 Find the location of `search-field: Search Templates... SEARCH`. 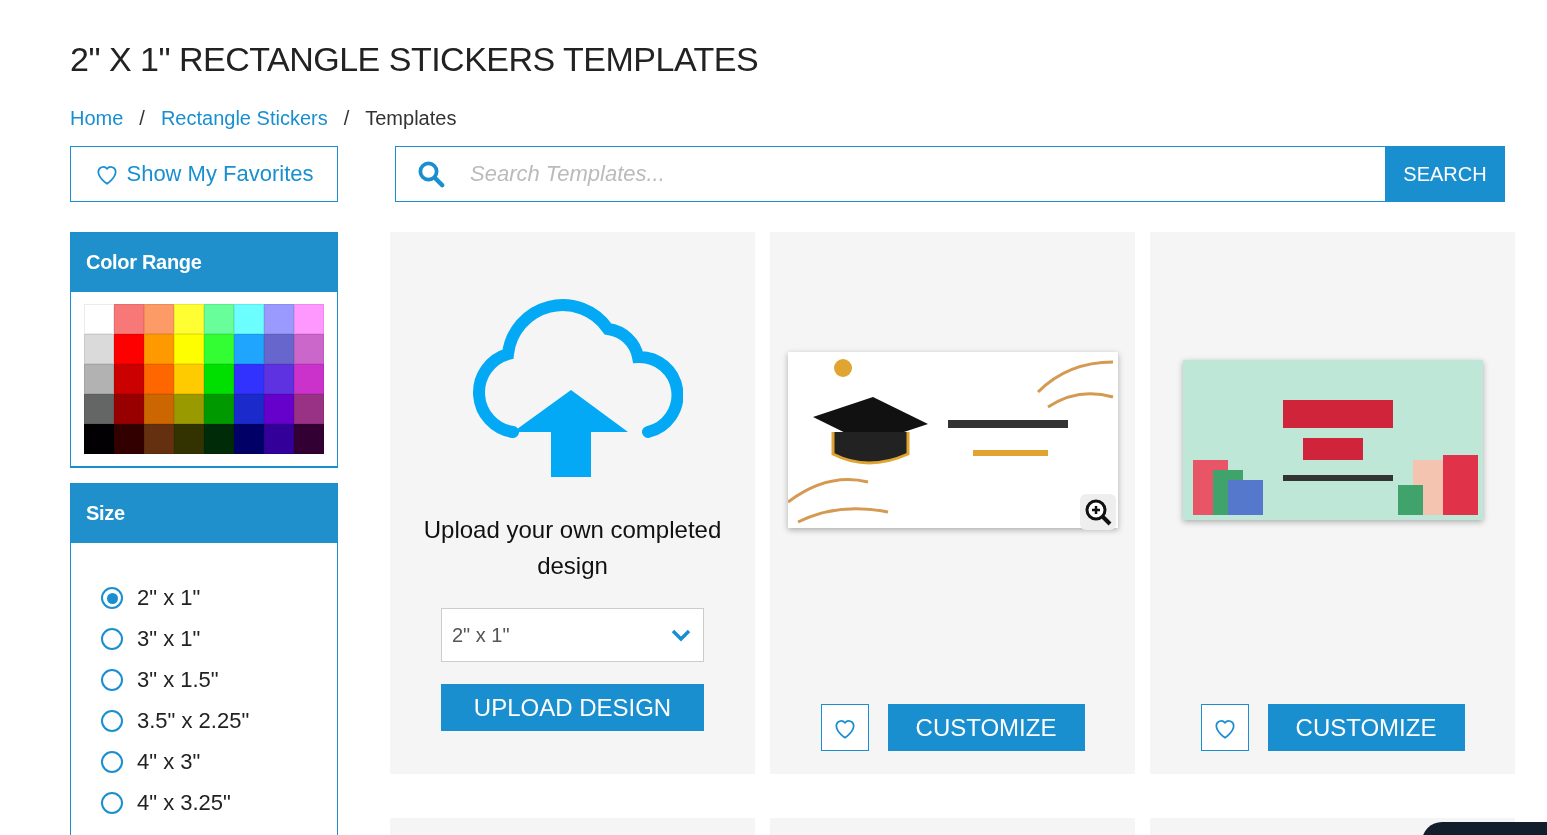

search-field: Search Templates... SEARCH is located at coordinates (950, 174).